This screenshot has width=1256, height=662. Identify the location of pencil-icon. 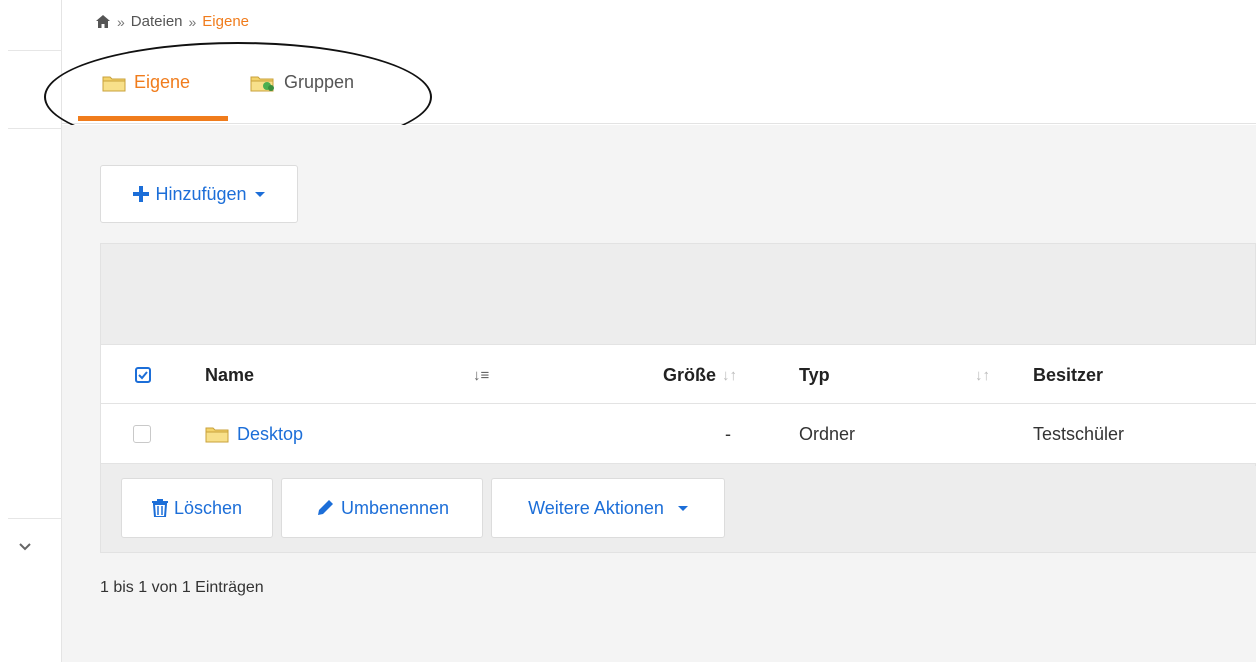
(325, 507).